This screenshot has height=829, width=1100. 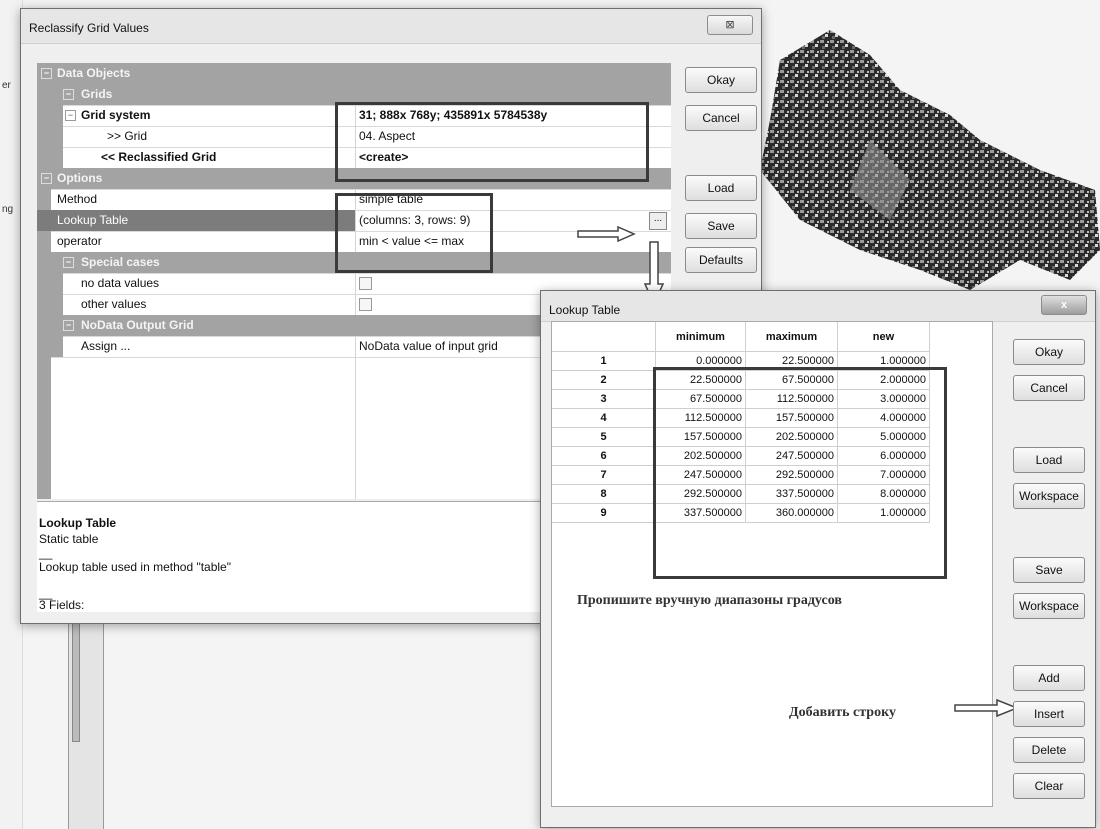 What do you see at coordinates (842, 712) in the screenshot?
I see `annotation-add-row: Добавить строку` at bounding box center [842, 712].